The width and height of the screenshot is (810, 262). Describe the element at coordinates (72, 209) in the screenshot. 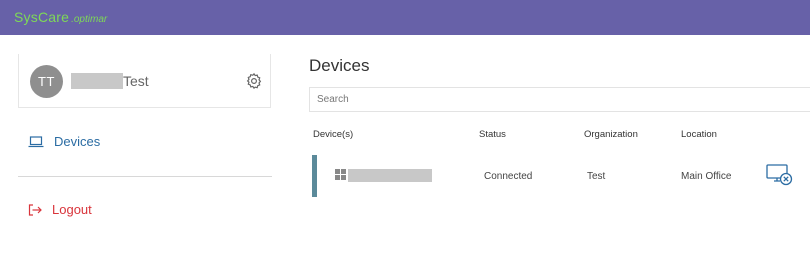

I see `sidebar-item-label: Logout` at that location.